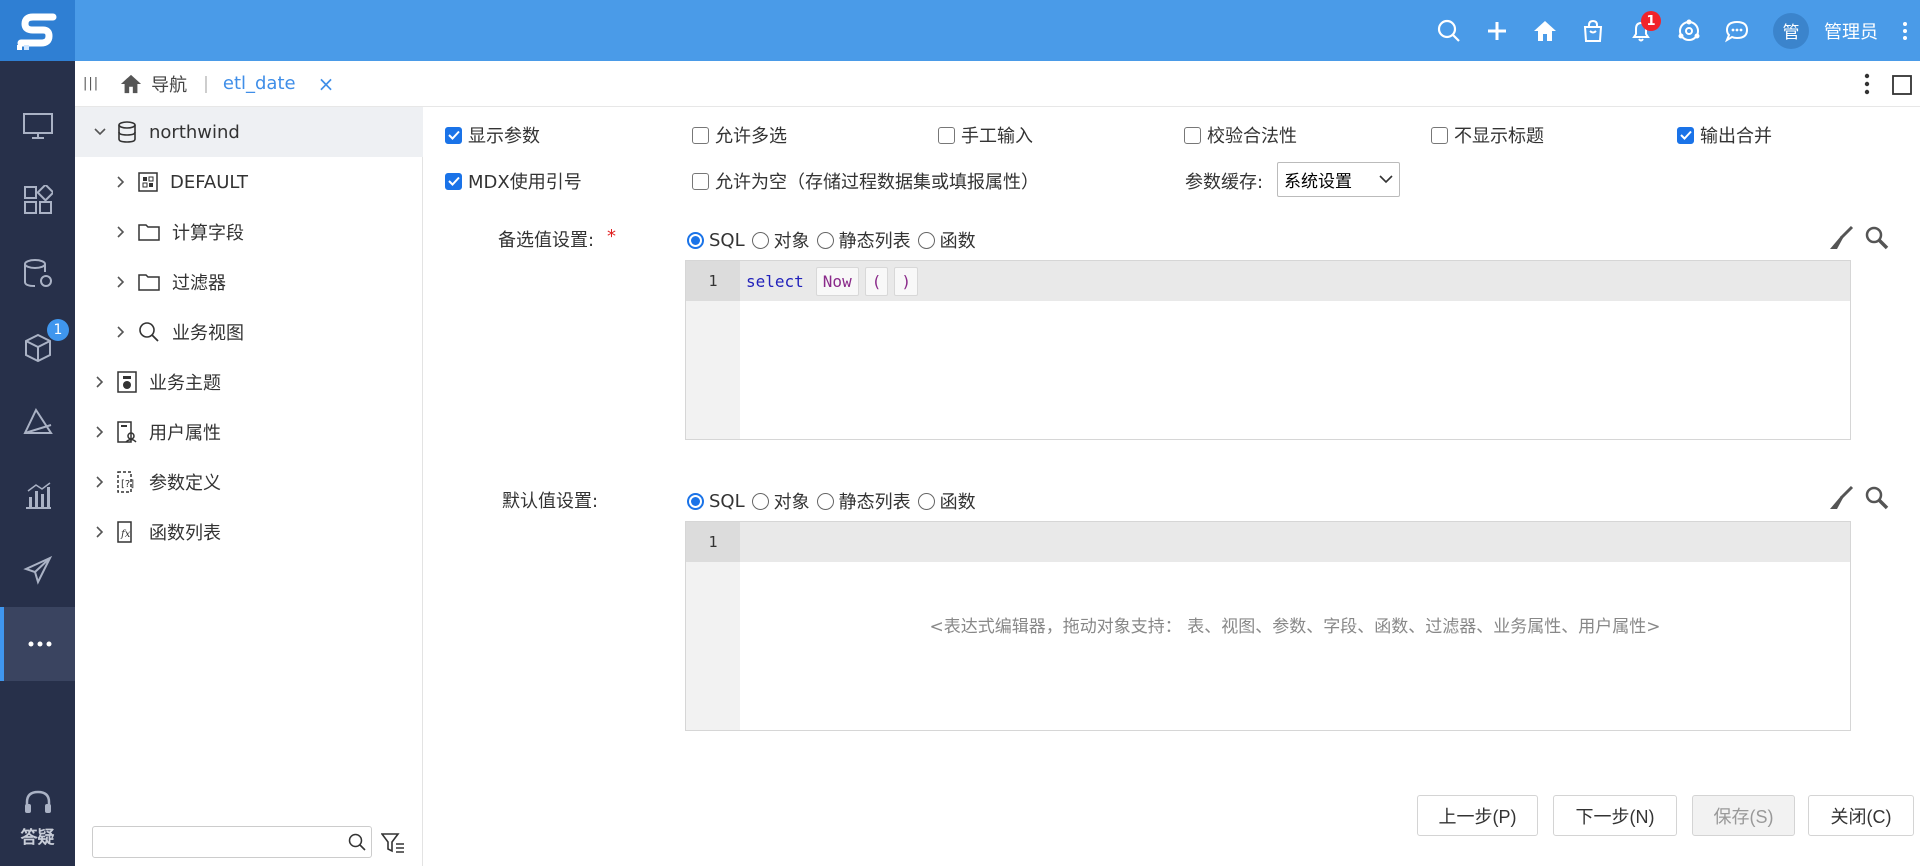  What do you see at coordinates (37, 422) in the screenshot?
I see `nav-ruler-icon` at bounding box center [37, 422].